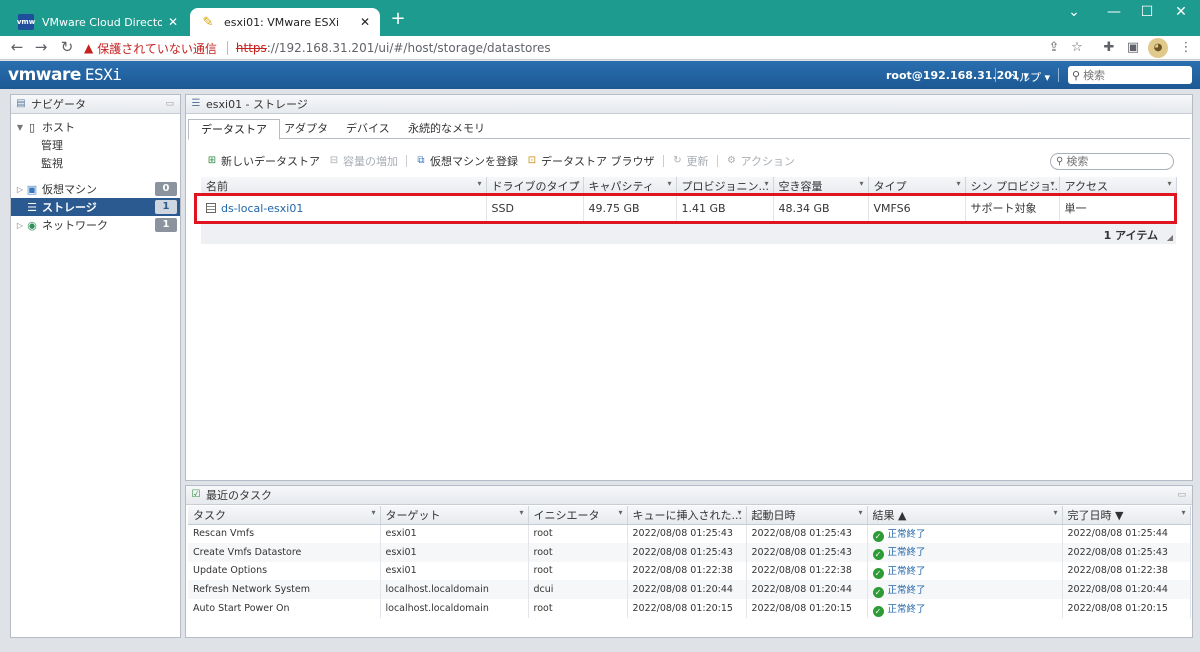 The image size is (1200, 652). I want to click on register-vm-button: ⧉ 仮想マシンを登録, so click(466, 161).